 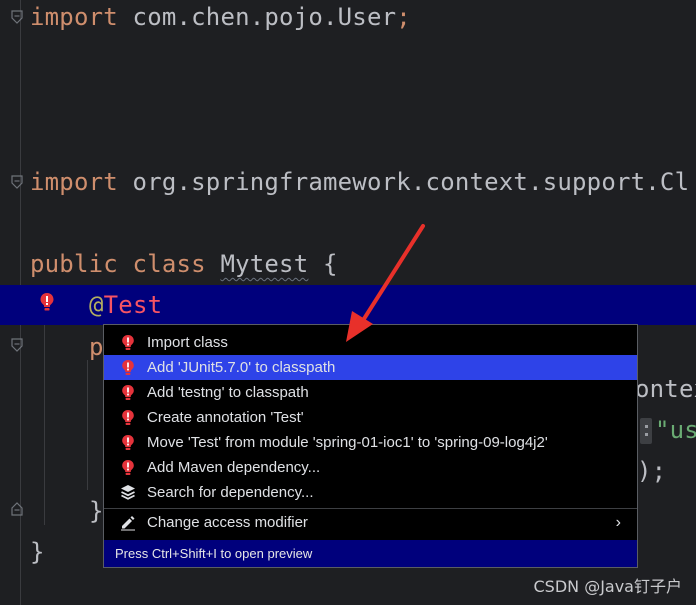 I want to click on code-line-method: p, so click(x=96, y=347).